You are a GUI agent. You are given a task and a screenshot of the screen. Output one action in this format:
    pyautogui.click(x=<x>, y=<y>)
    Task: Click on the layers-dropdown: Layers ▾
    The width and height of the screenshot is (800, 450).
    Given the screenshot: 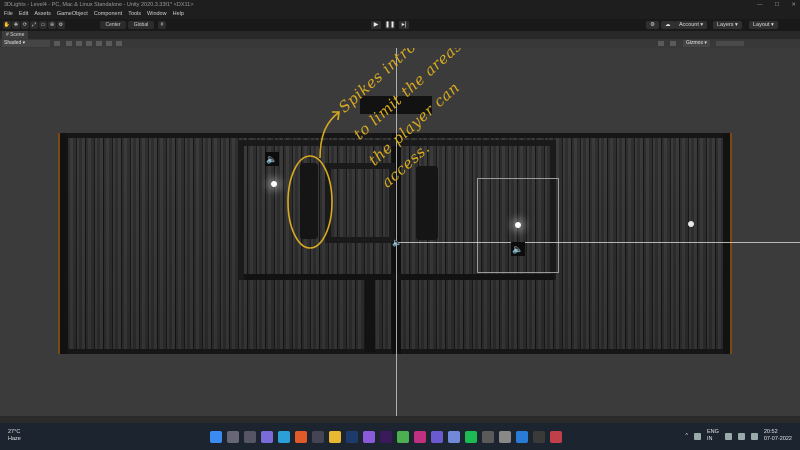 What is the action you would take?
    pyautogui.click(x=727, y=25)
    